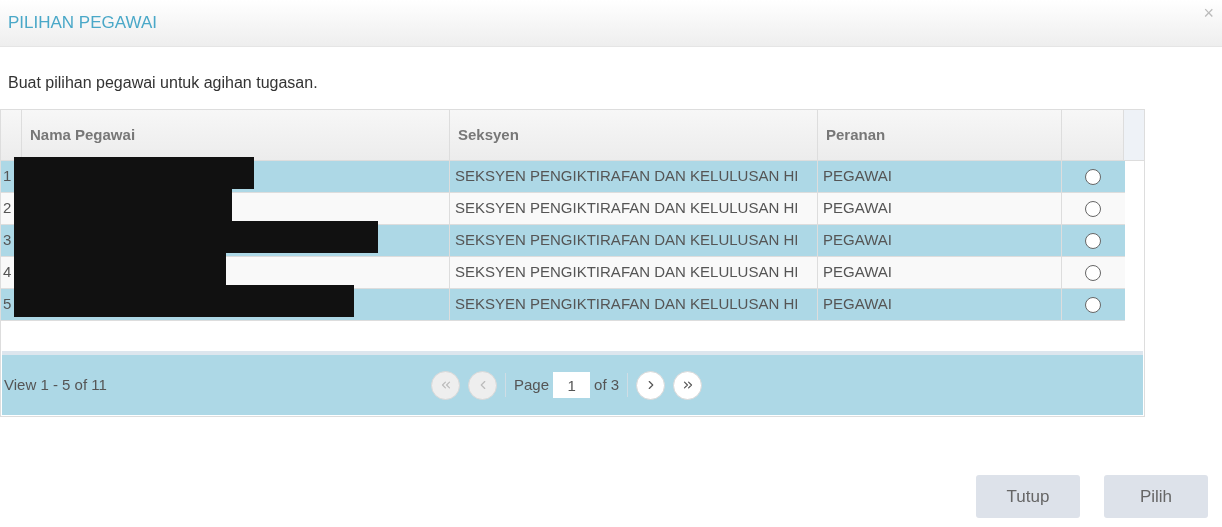 Image resolution: width=1222 pixels, height=527 pixels. I want to click on last-page-button, so click(688, 385).